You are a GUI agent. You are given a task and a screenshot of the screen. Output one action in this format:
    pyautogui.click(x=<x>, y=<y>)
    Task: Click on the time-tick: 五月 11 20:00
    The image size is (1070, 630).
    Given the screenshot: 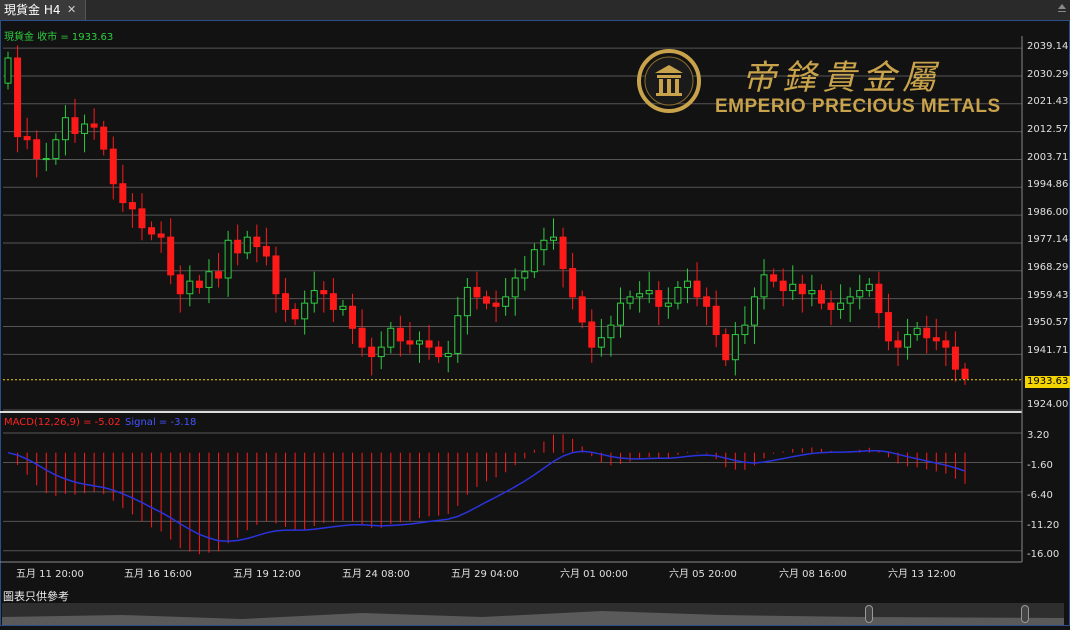 What is the action you would take?
    pyautogui.click(x=50, y=574)
    